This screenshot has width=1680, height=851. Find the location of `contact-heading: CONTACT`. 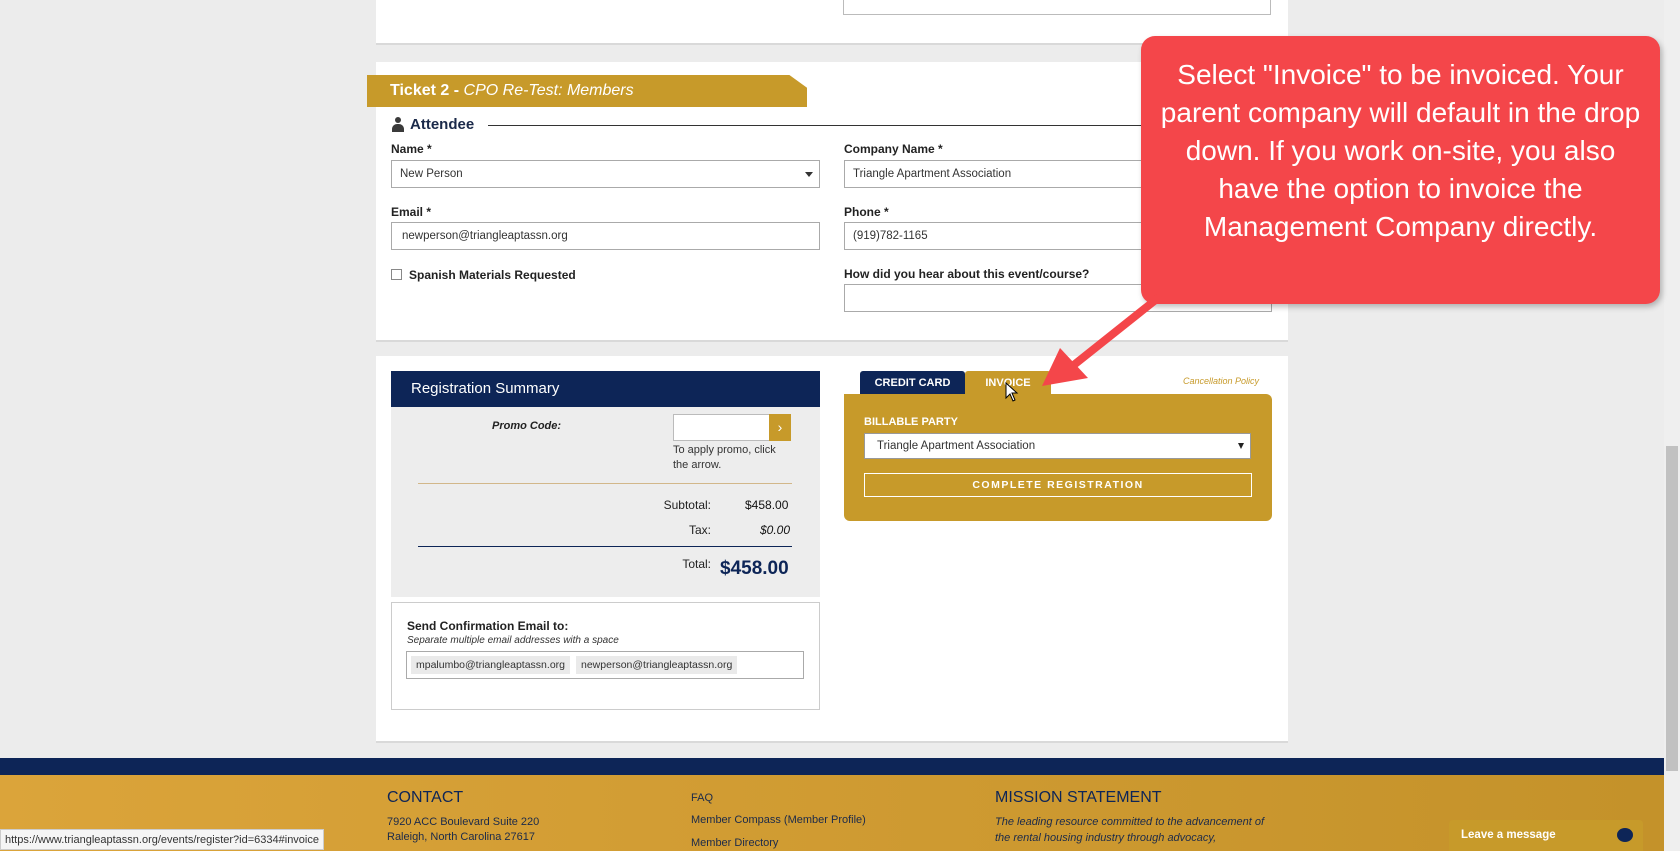

contact-heading: CONTACT is located at coordinates (425, 797).